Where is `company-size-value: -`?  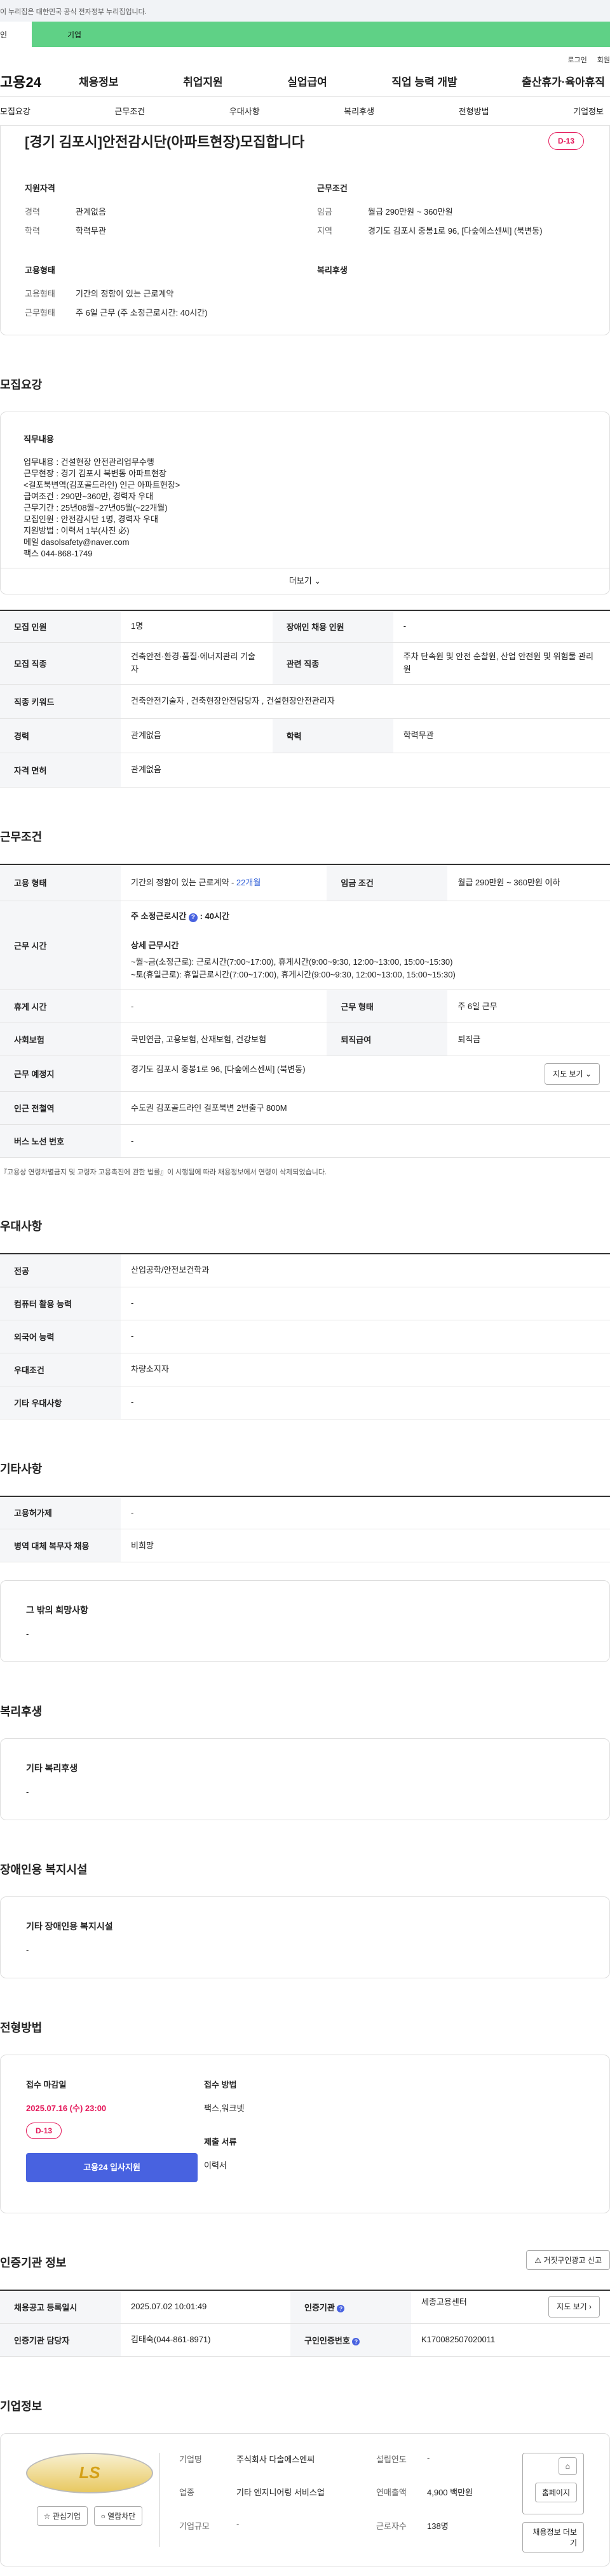
company-size-value: - is located at coordinates (238, 2524).